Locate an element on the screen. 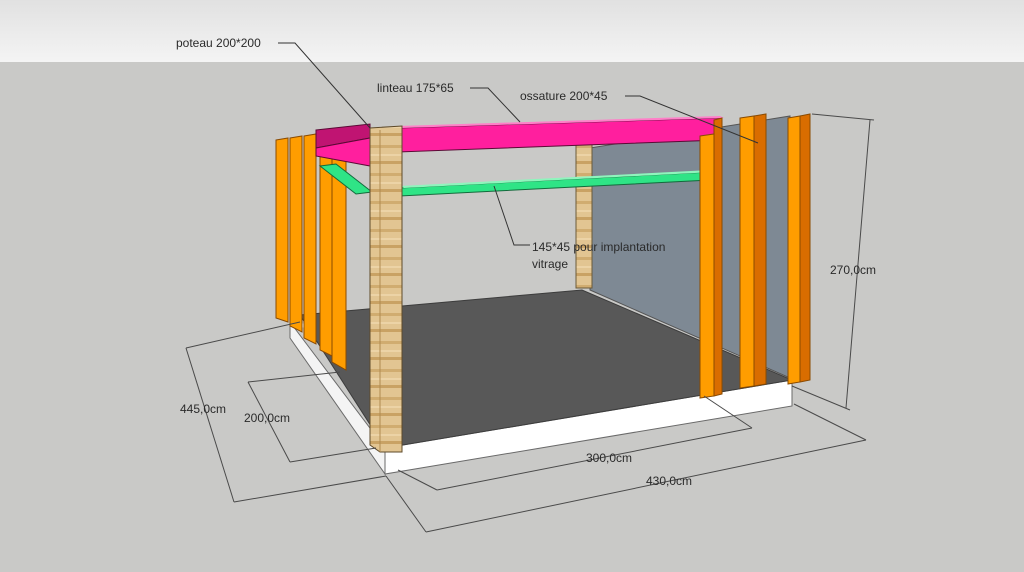 This screenshot has width=1024, height=572. sky is located at coordinates (512, 31).